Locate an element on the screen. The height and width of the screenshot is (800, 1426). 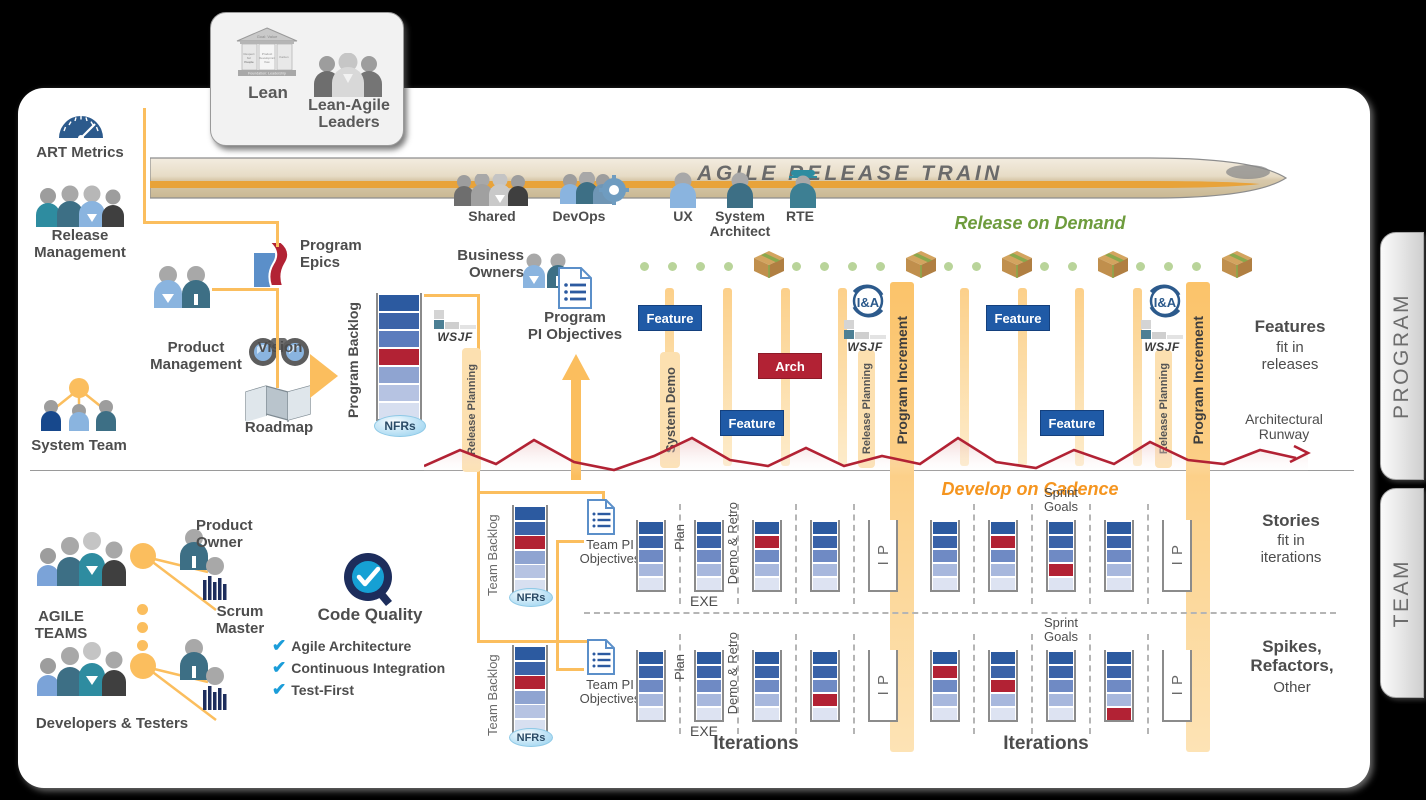
section-tab-team: TEAM is located at coordinates (1402, 593).